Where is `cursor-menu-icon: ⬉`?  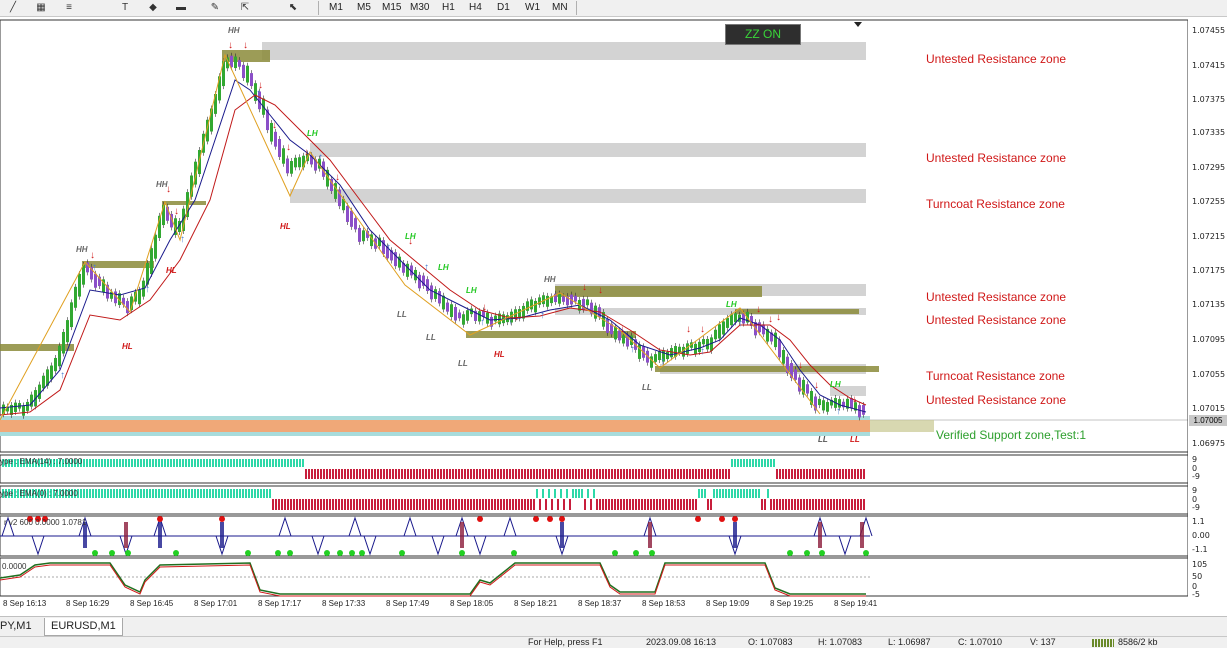 cursor-menu-icon: ⬉ is located at coordinates (293, 7).